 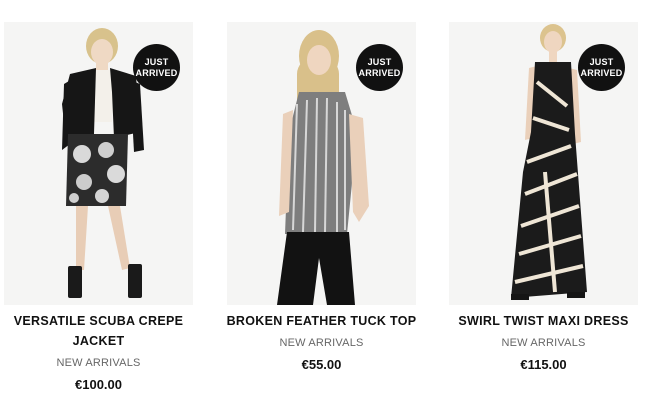 What do you see at coordinates (601, 67) in the screenshot?
I see `just-arrived-badge: JUST ARRIVED` at bounding box center [601, 67].